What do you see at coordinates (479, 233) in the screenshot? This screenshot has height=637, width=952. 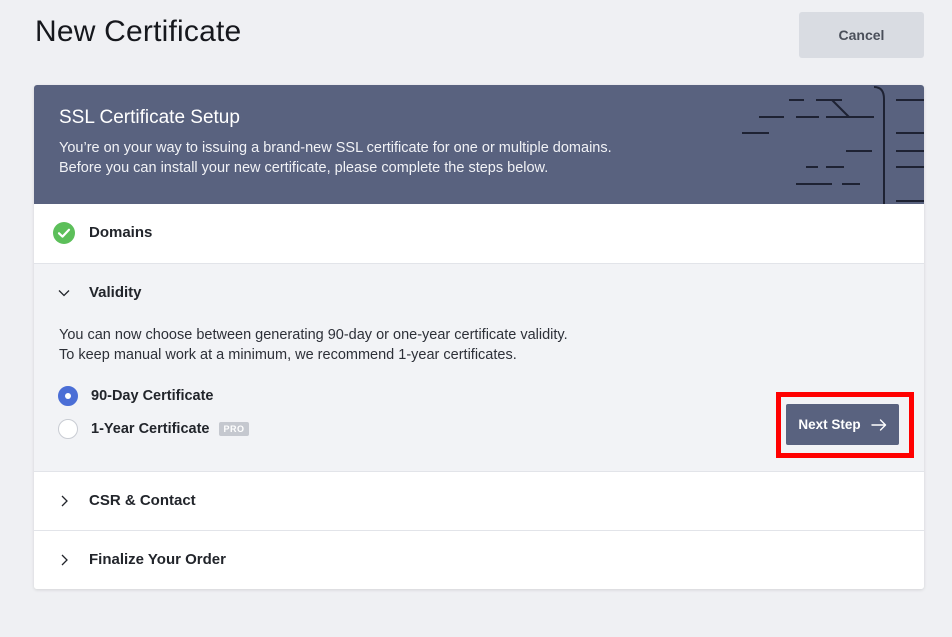 I see `step-domains: Domains` at bounding box center [479, 233].